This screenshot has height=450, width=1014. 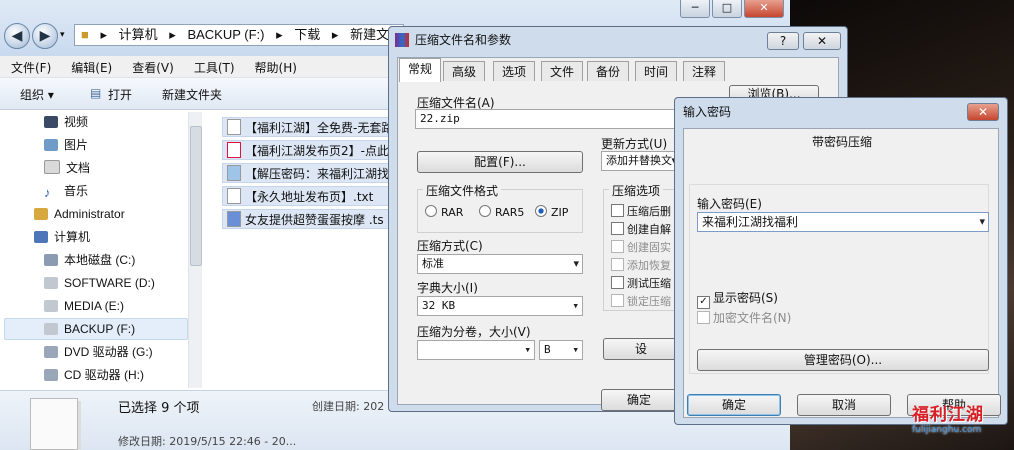 What do you see at coordinates (783, 41) in the screenshot?
I see `help-button: ?` at bounding box center [783, 41].